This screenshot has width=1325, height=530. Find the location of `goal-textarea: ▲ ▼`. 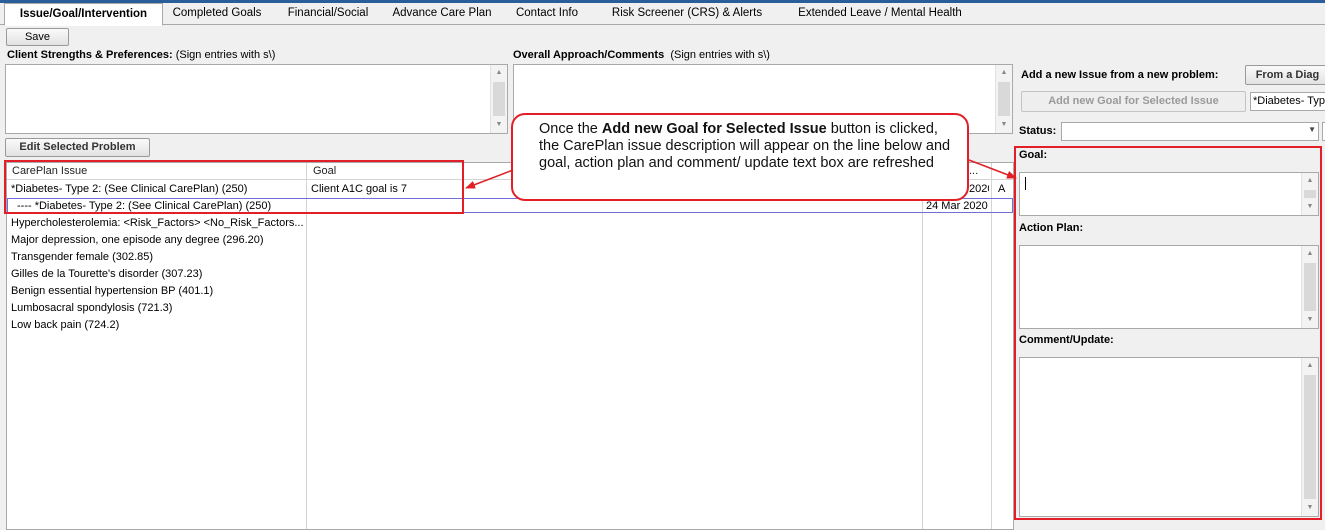

goal-textarea: ▲ ▼ is located at coordinates (1169, 194).